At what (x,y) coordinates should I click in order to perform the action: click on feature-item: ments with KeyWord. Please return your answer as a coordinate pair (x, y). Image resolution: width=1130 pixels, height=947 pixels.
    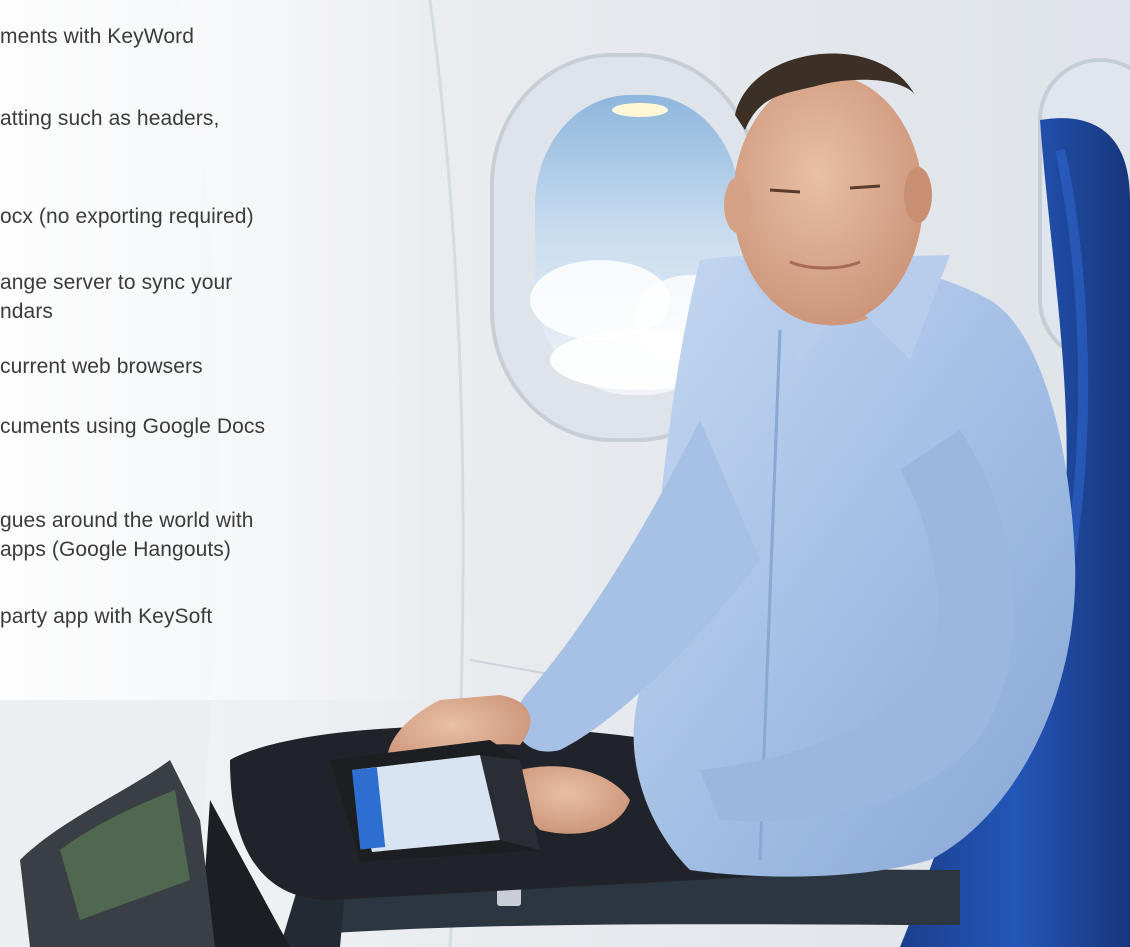
    Looking at the image, I should click on (97, 36).